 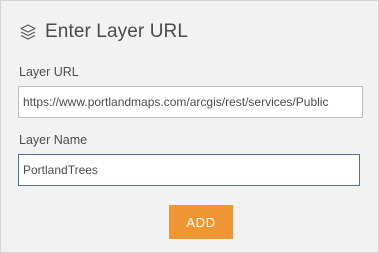 What do you see at coordinates (190, 102) in the screenshot?
I see `layer-url-input` at bounding box center [190, 102].